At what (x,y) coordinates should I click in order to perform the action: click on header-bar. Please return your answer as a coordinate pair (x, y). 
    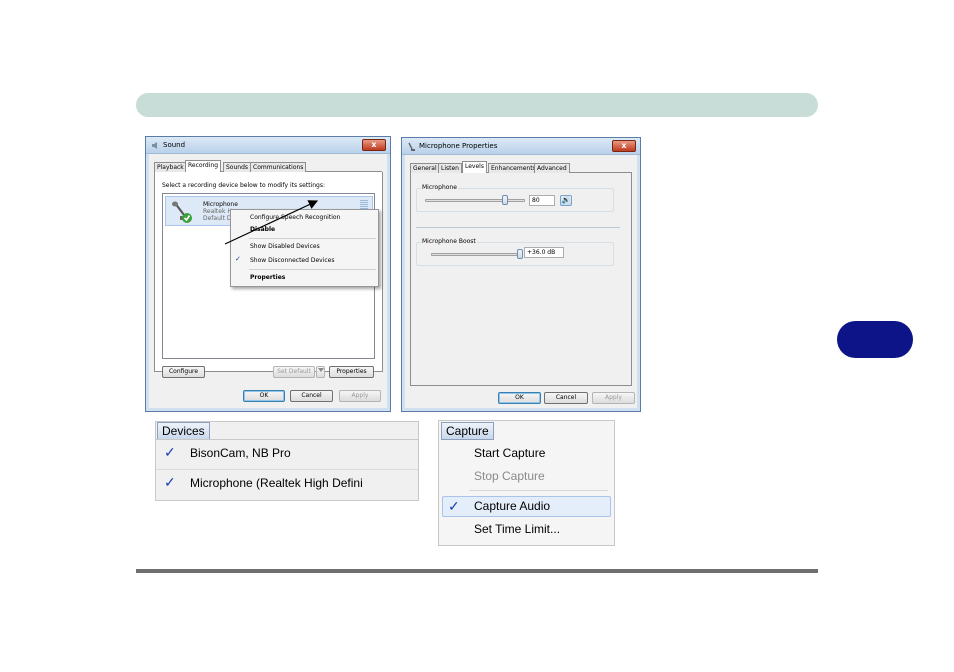
    Looking at the image, I should click on (477, 105).